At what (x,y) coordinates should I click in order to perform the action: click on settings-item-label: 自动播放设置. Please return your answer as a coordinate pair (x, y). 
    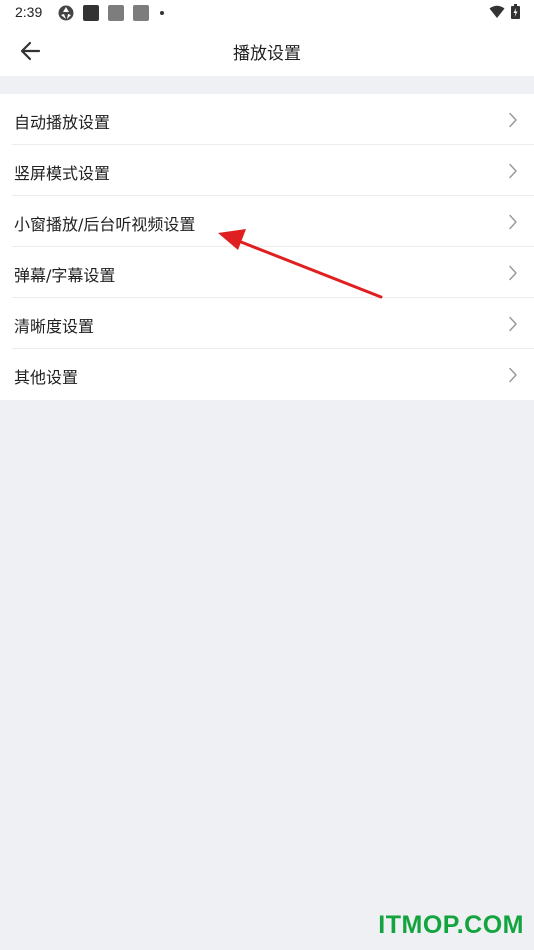
    Looking at the image, I should click on (62, 122).